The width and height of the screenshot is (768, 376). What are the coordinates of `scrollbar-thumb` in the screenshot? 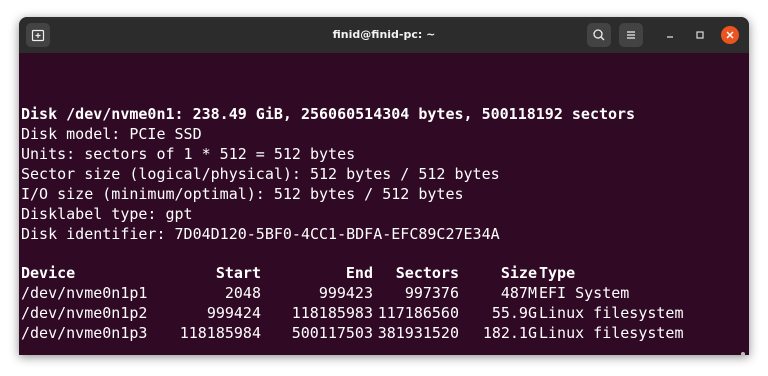 It's located at (743, 353).